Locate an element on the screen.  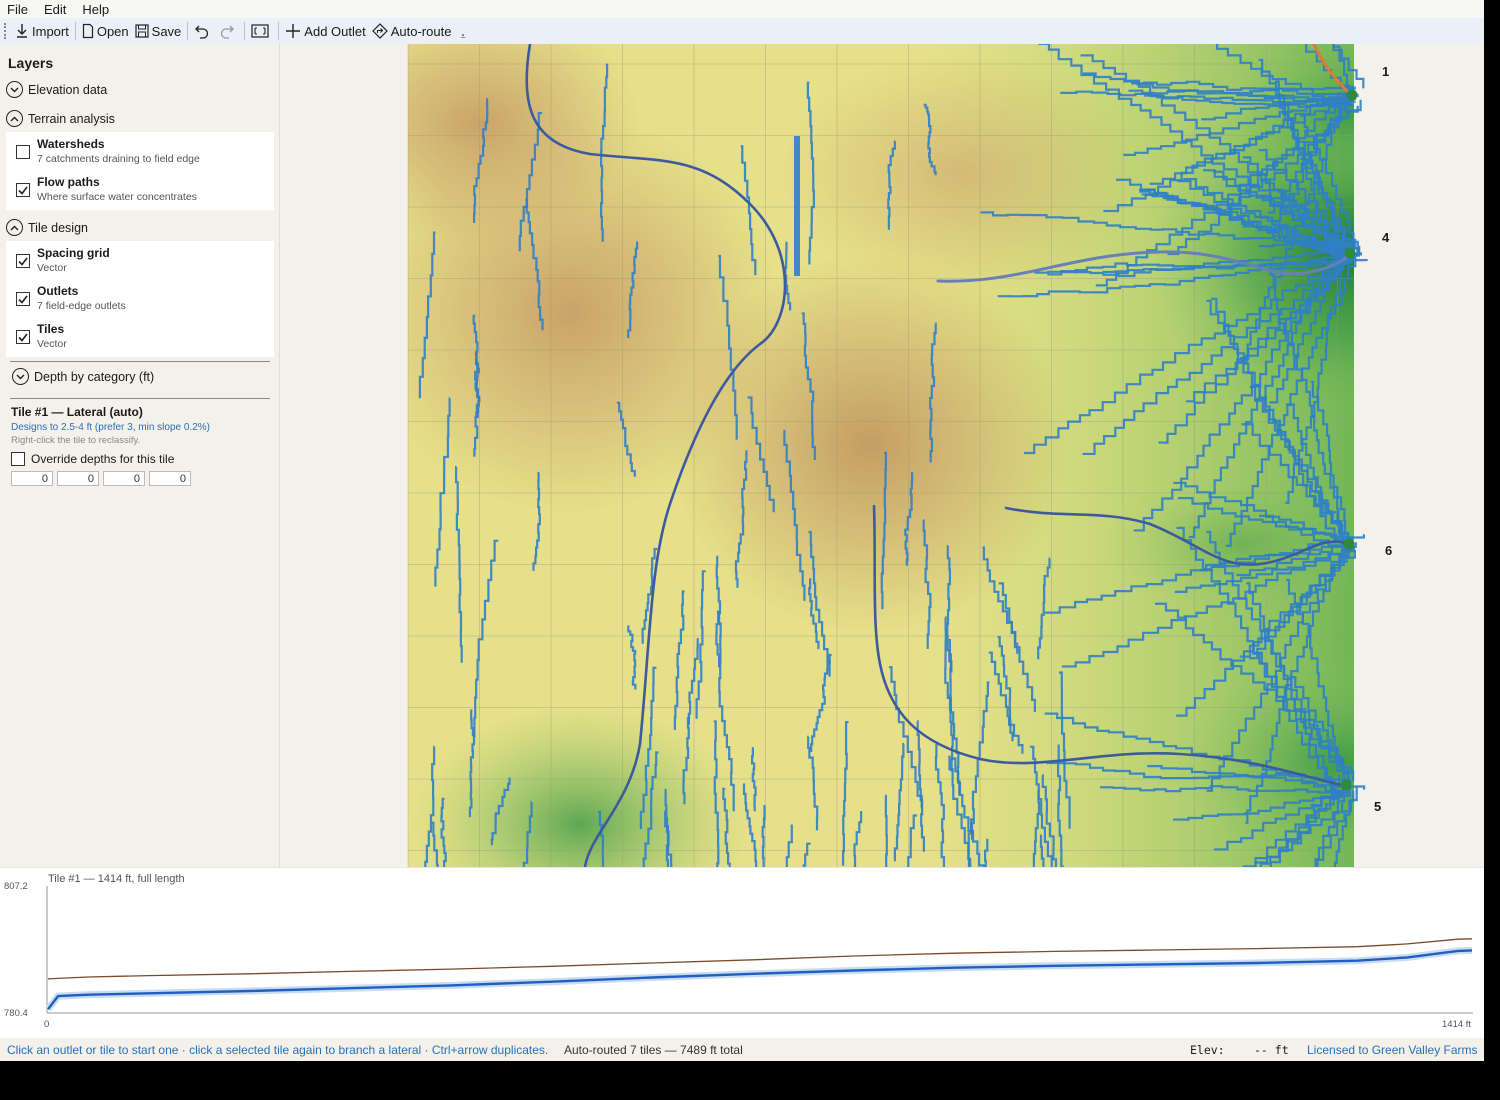
group-terrain-analysis: Terrain analysis is located at coordinates (60, 118).